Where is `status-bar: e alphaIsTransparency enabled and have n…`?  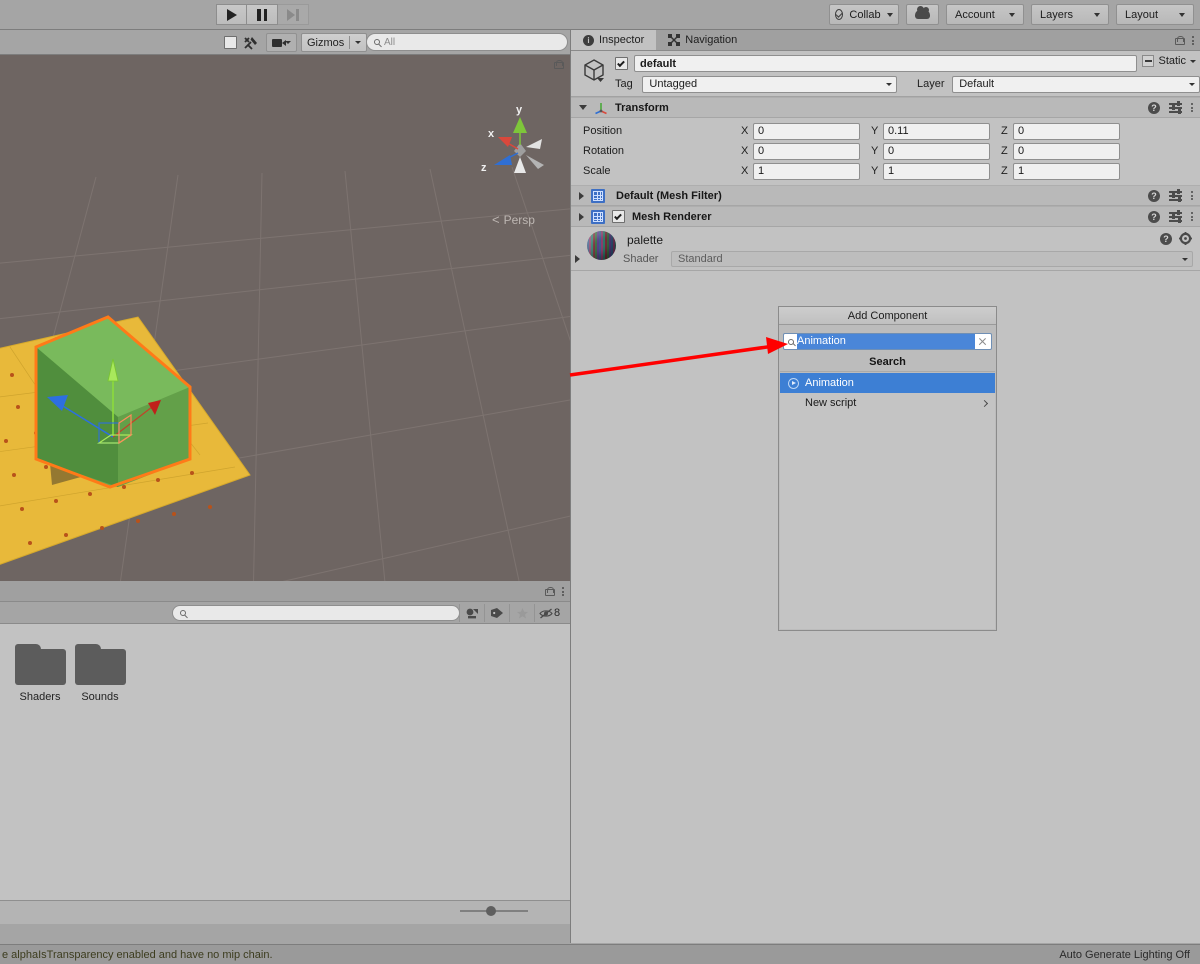 status-bar: e alphaIsTransparency enabled and have n… is located at coordinates (600, 954).